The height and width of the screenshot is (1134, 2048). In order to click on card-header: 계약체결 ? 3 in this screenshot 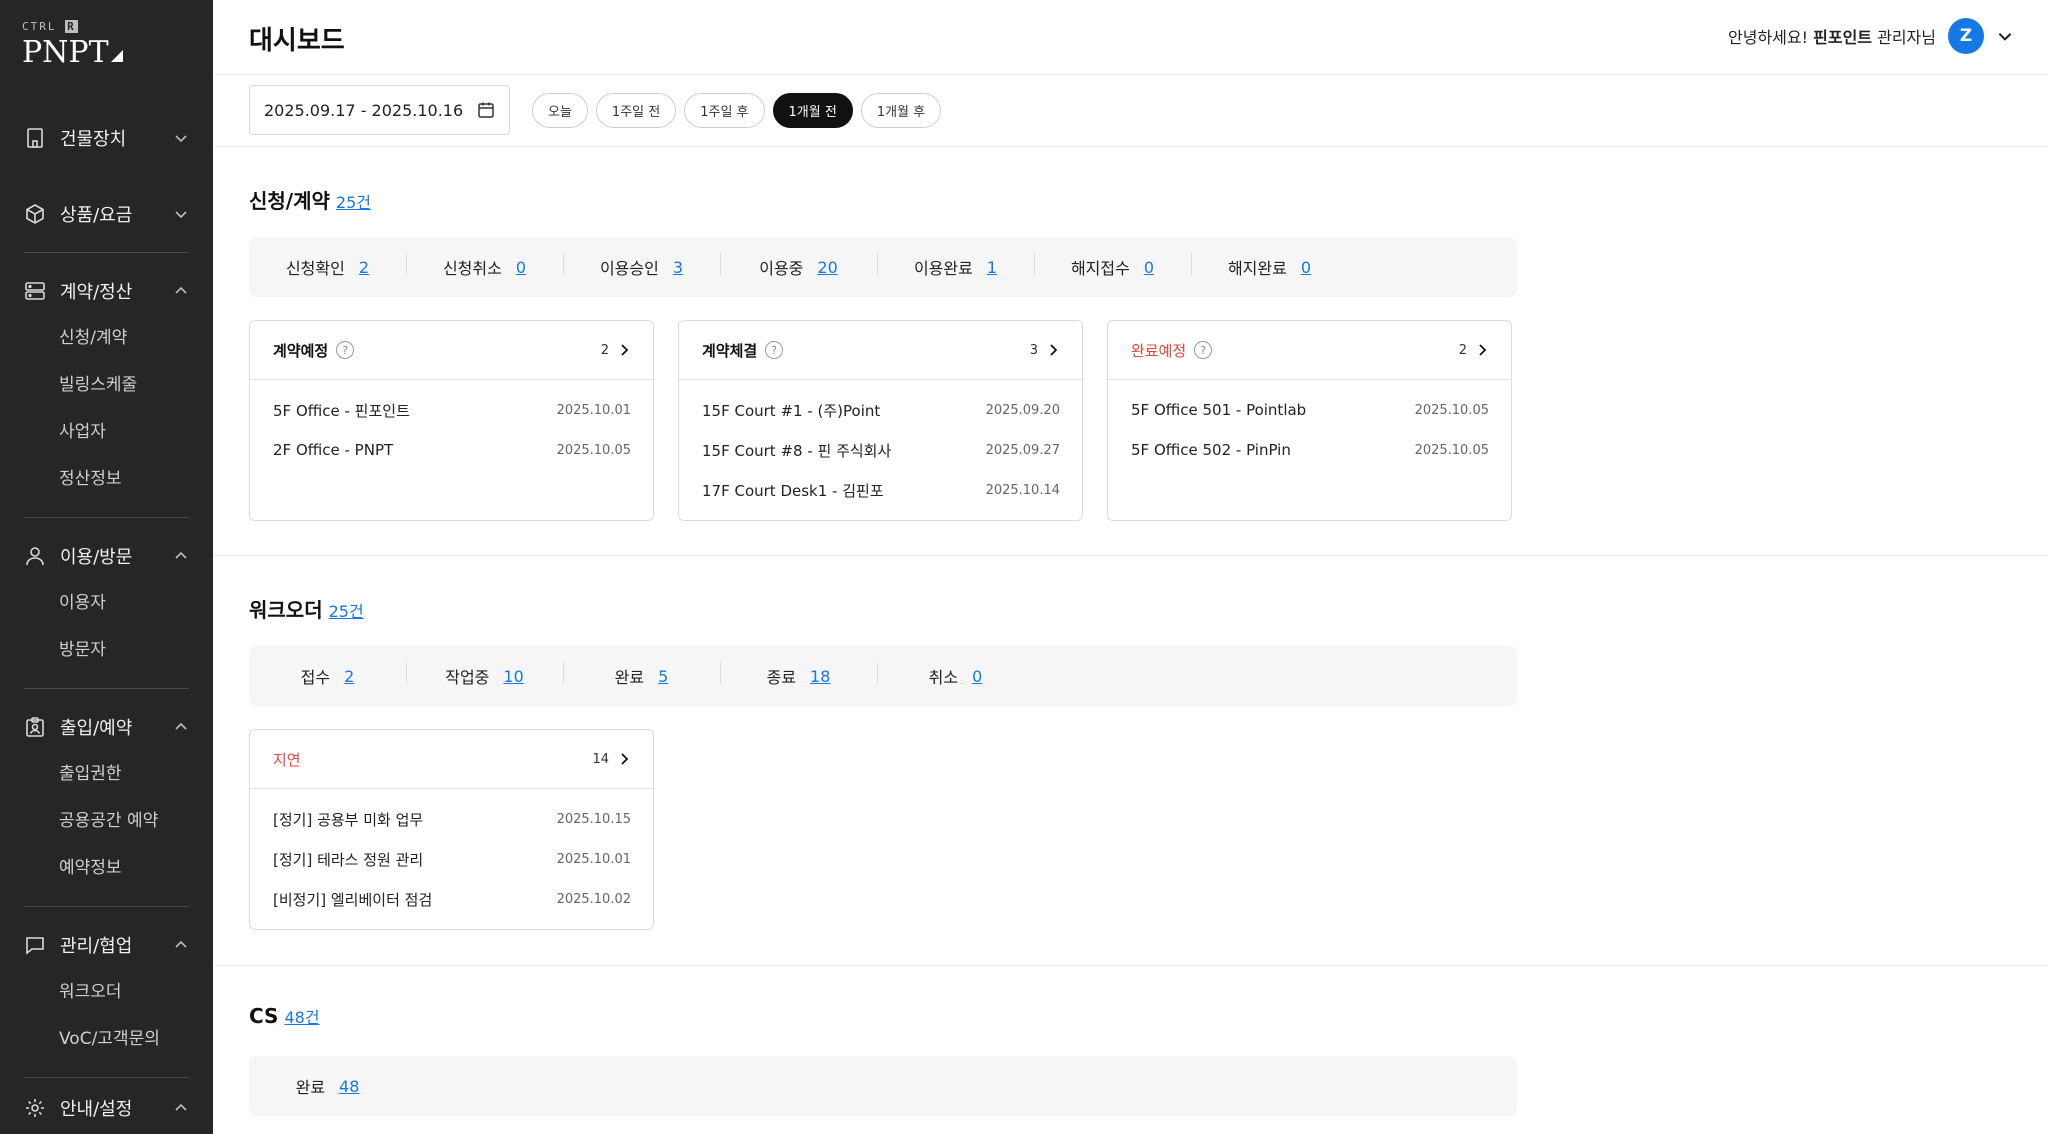, I will do `click(880, 350)`.